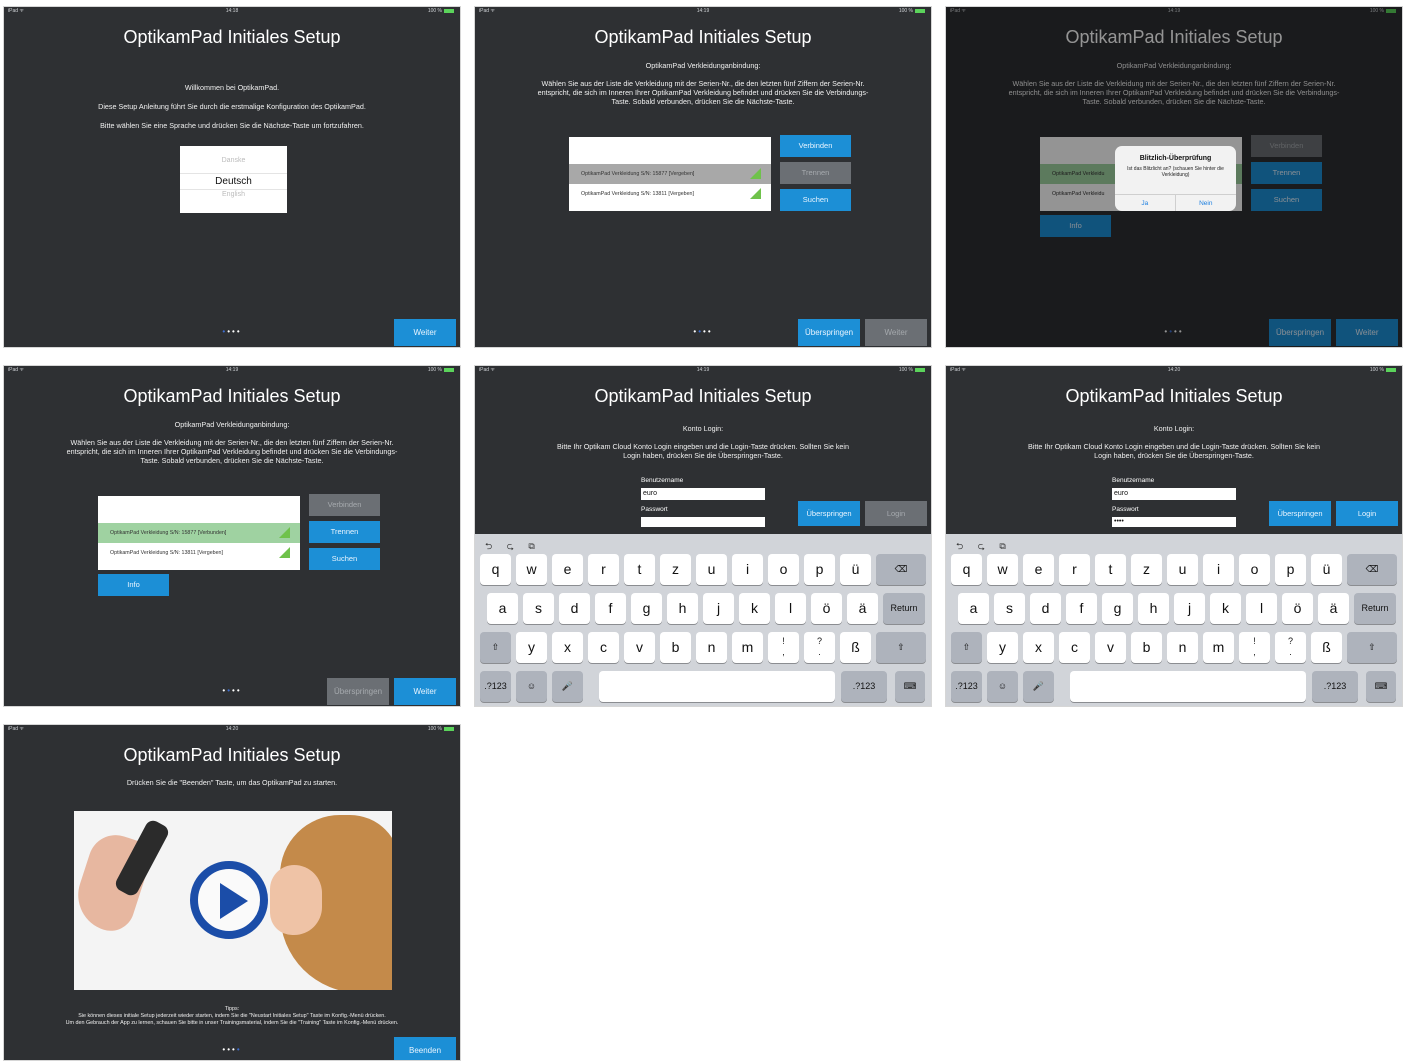  Describe the element at coordinates (495, 686) in the screenshot. I see `numbers-key-left: .?123` at that location.